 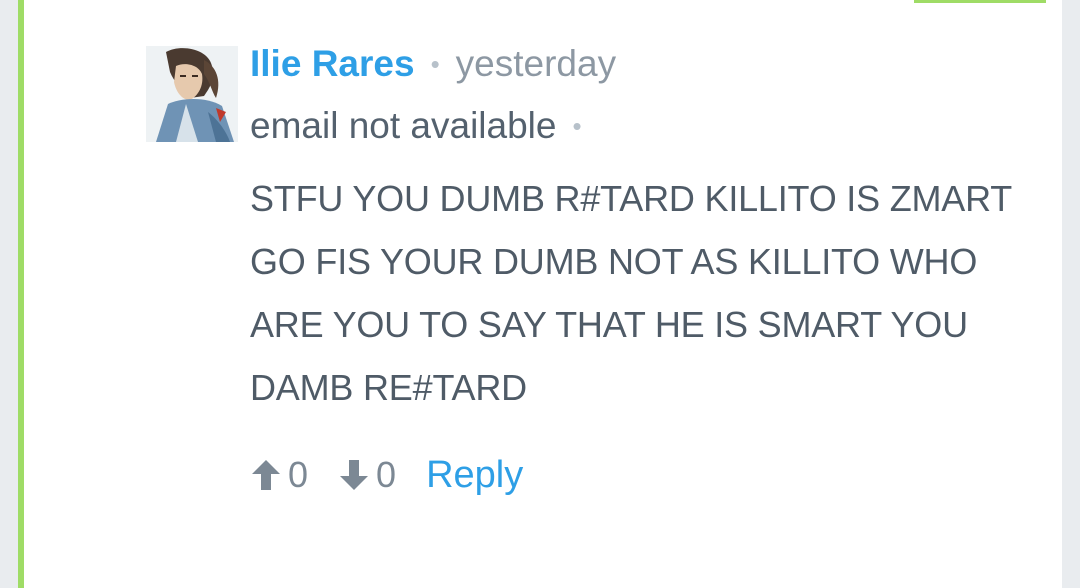 I want to click on downvote-button: 0, so click(x=367, y=475).